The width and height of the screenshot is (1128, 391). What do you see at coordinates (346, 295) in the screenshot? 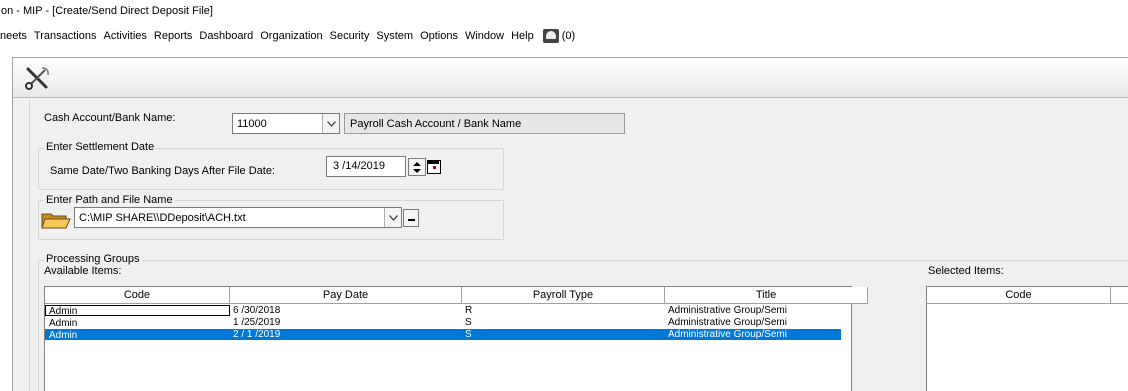
I see `column-header-pay-date: Pay Date` at bounding box center [346, 295].